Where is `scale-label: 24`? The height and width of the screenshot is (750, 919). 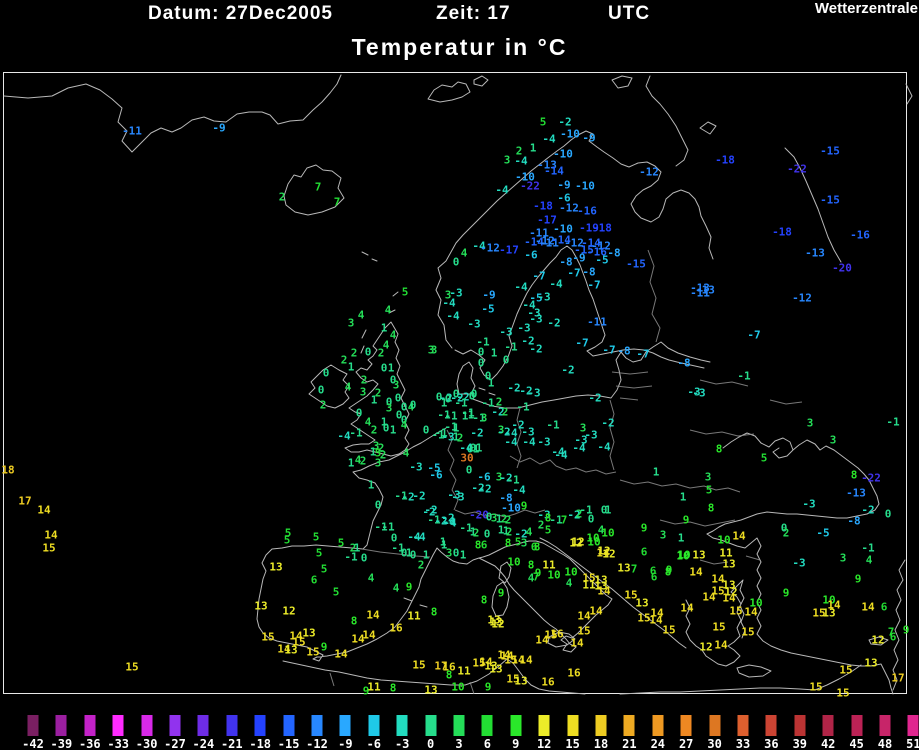 scale-label: 24 is located at coordinates (658, 743).